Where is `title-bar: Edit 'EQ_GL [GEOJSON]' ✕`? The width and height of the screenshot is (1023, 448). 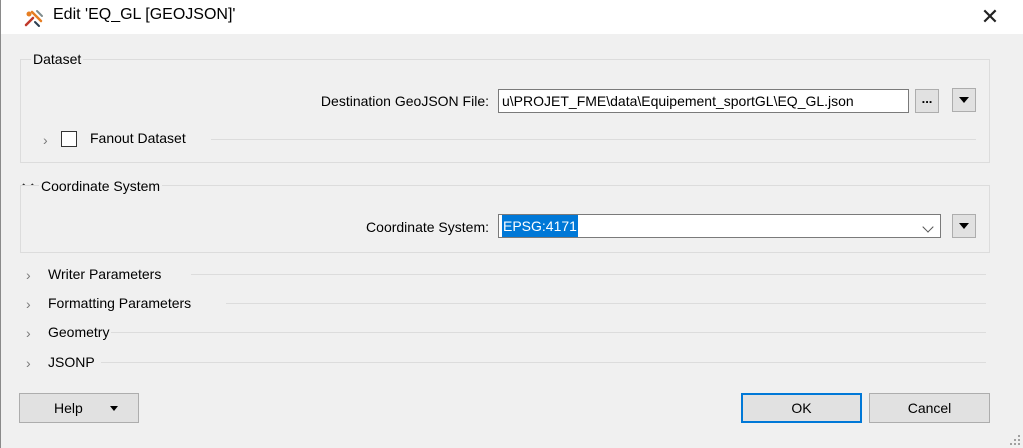 title-bar: Edit 'EQ_GL [GEOJSON]' ✕ is located at coordinates (512, 17).